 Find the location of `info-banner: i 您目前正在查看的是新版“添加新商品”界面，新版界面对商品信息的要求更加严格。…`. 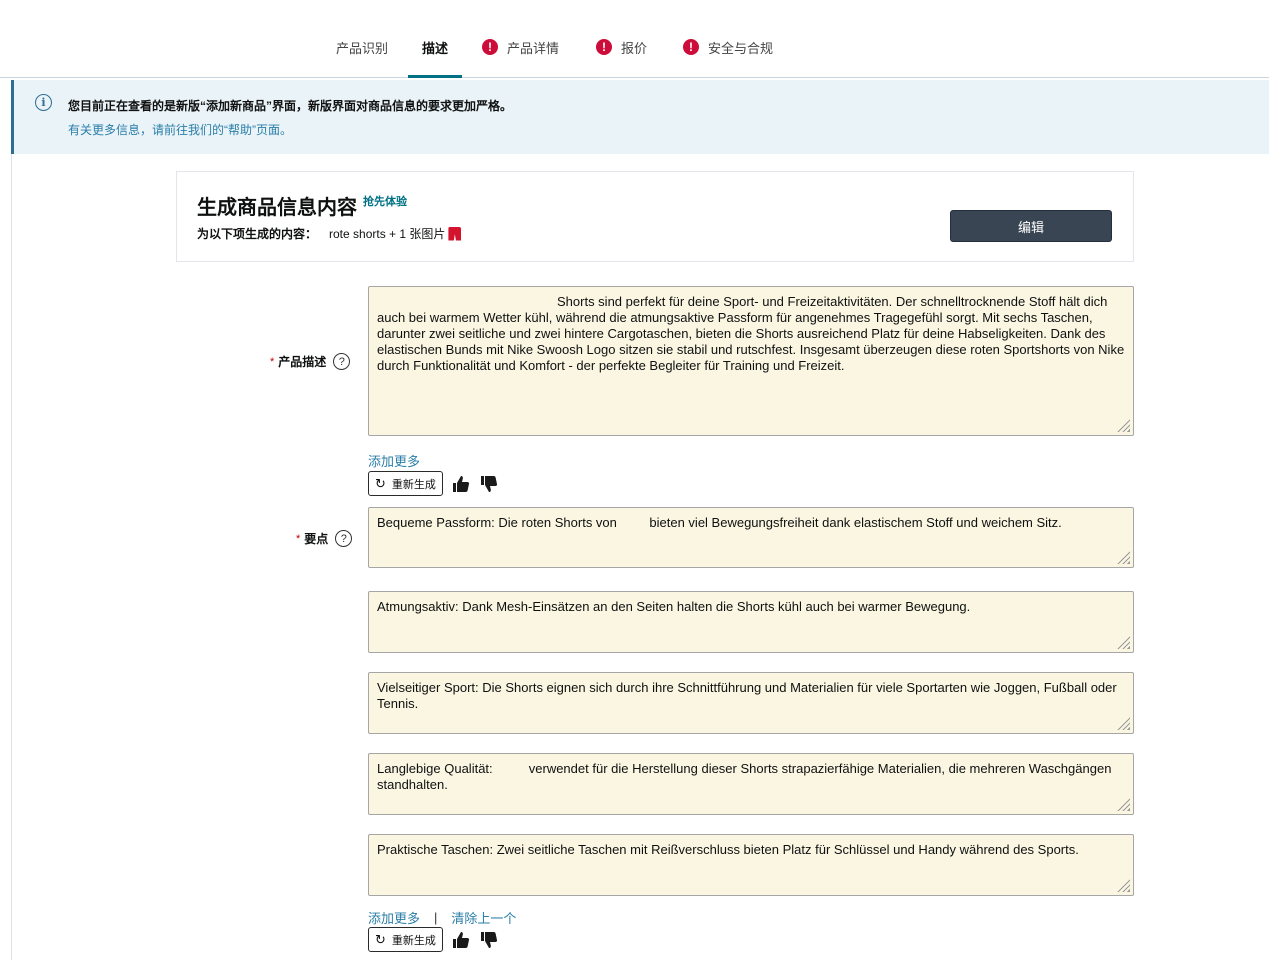

info-banner: i 您目前正在查看的是新版“添加新商品”界面，新版界面对商品信息的要求更加严格。… is located at coordinates (640, 117).